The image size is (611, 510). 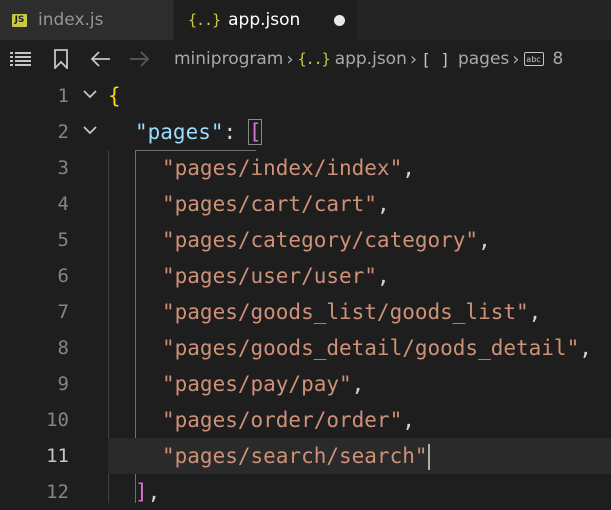 I want to click on code-text: "pages/cart/cart",, so click(x=276, y=204).